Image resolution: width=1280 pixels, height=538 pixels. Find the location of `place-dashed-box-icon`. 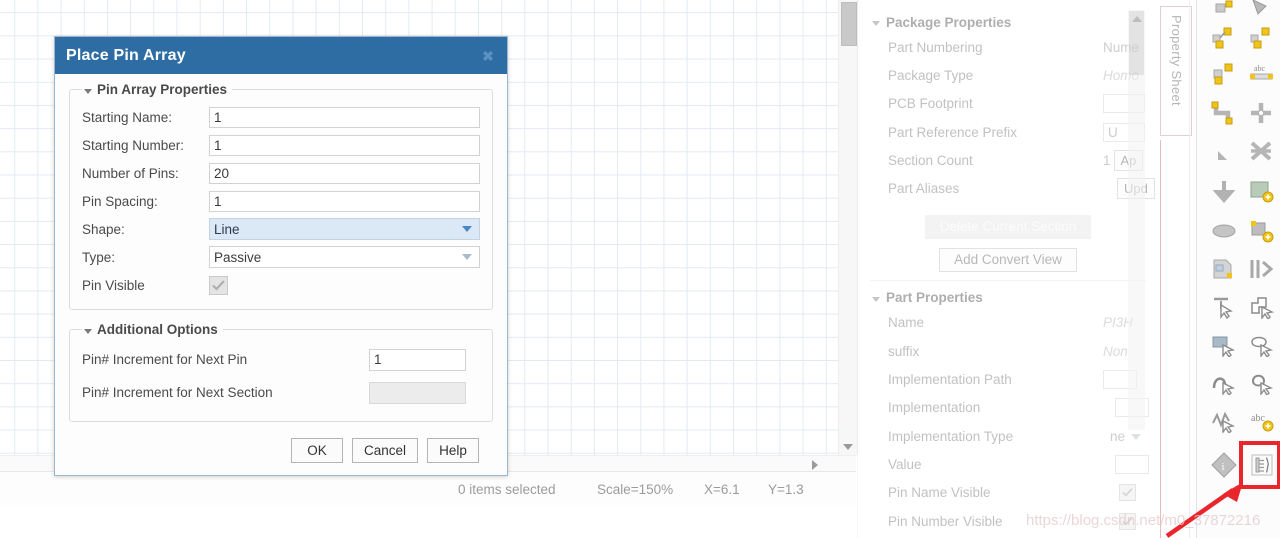

place-dashed-box-icon is located at coordinates (1262, 269).